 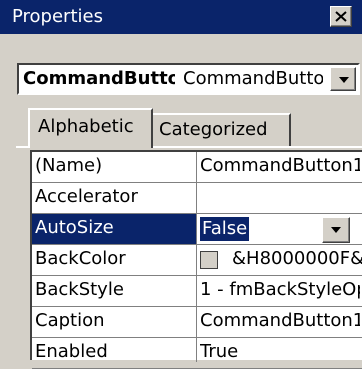 What do you see at coordinates (225, 229) in the screenshot?
I see `property-value-editor: False` at bounding box center [225, 229].